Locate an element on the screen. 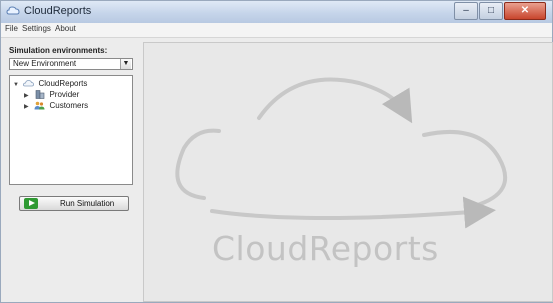 Image resolution: width=553 pixels, height=303 pixels. tree-item-label: CloudReports is located at coordinates (63, 83).